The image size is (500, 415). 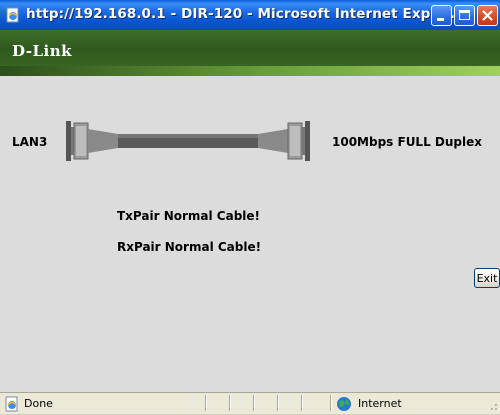 I want to click on resize-grip-icon, so click(x=492, y=405).